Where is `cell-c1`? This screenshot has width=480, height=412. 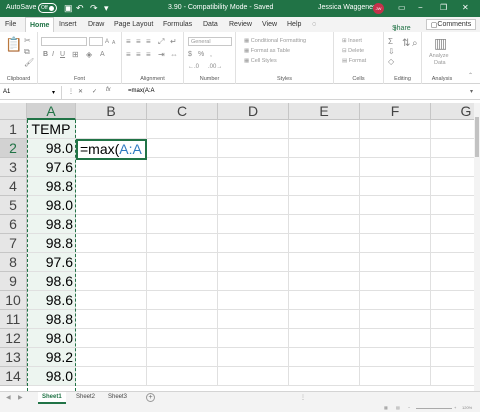 cell-c1 is located at coordinates (182, 129).